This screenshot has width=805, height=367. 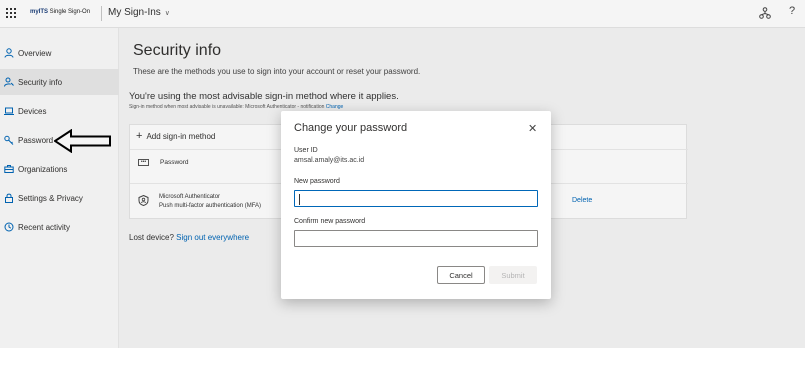 I want to click on user-id-label: User ID, so click(x=306, y=150).